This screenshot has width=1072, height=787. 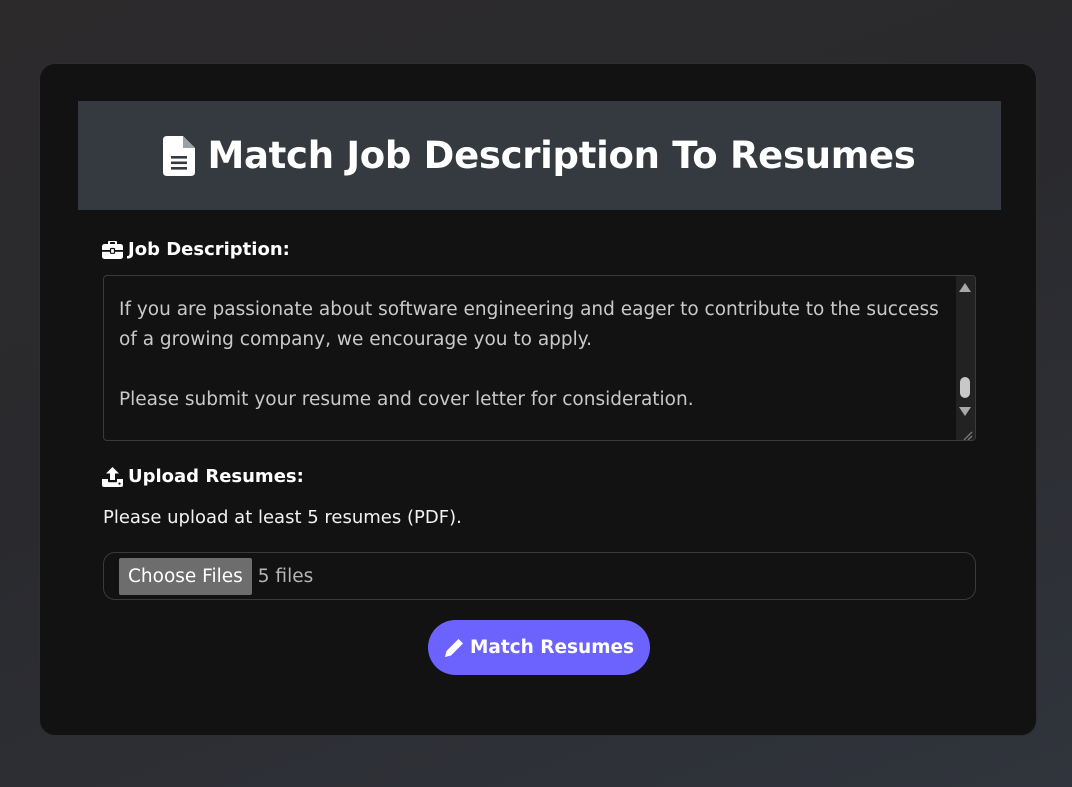 I want to click on file-count-text: 5 files, so click(x=285, y=576).